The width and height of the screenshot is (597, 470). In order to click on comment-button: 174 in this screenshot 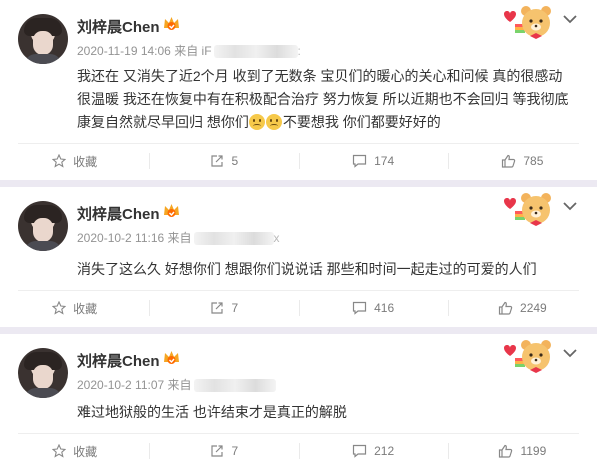, I will do `click(373, 161)`.